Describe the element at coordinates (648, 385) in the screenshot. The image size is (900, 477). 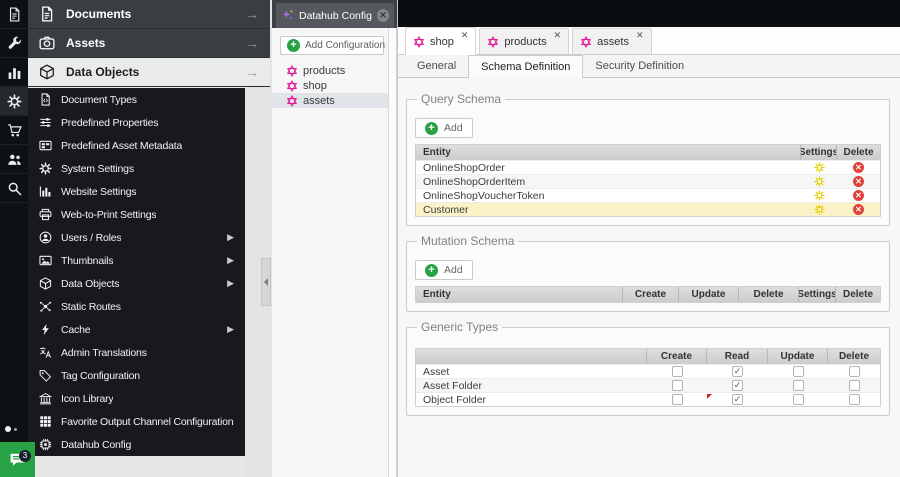
I see `table-row-asset-folder: Asset Folder ✓` at that location.